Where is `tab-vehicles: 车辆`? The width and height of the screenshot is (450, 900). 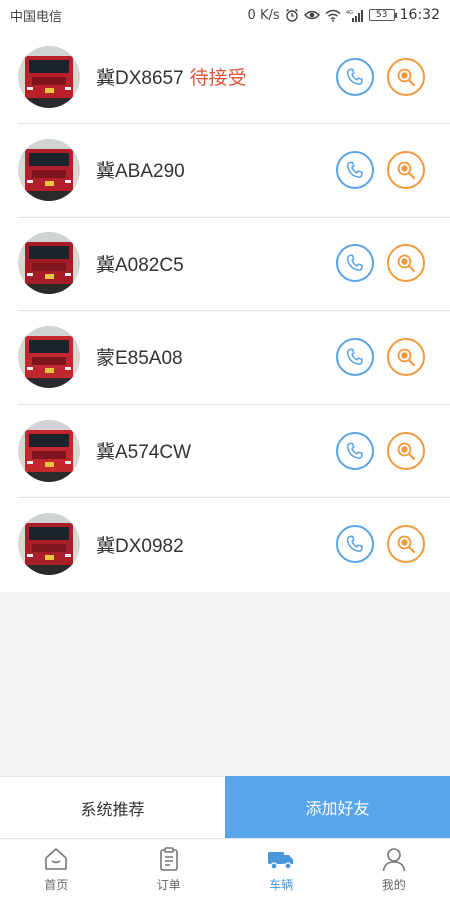
tab-vehicles: 车辆 is located at coordinates (281, 869).